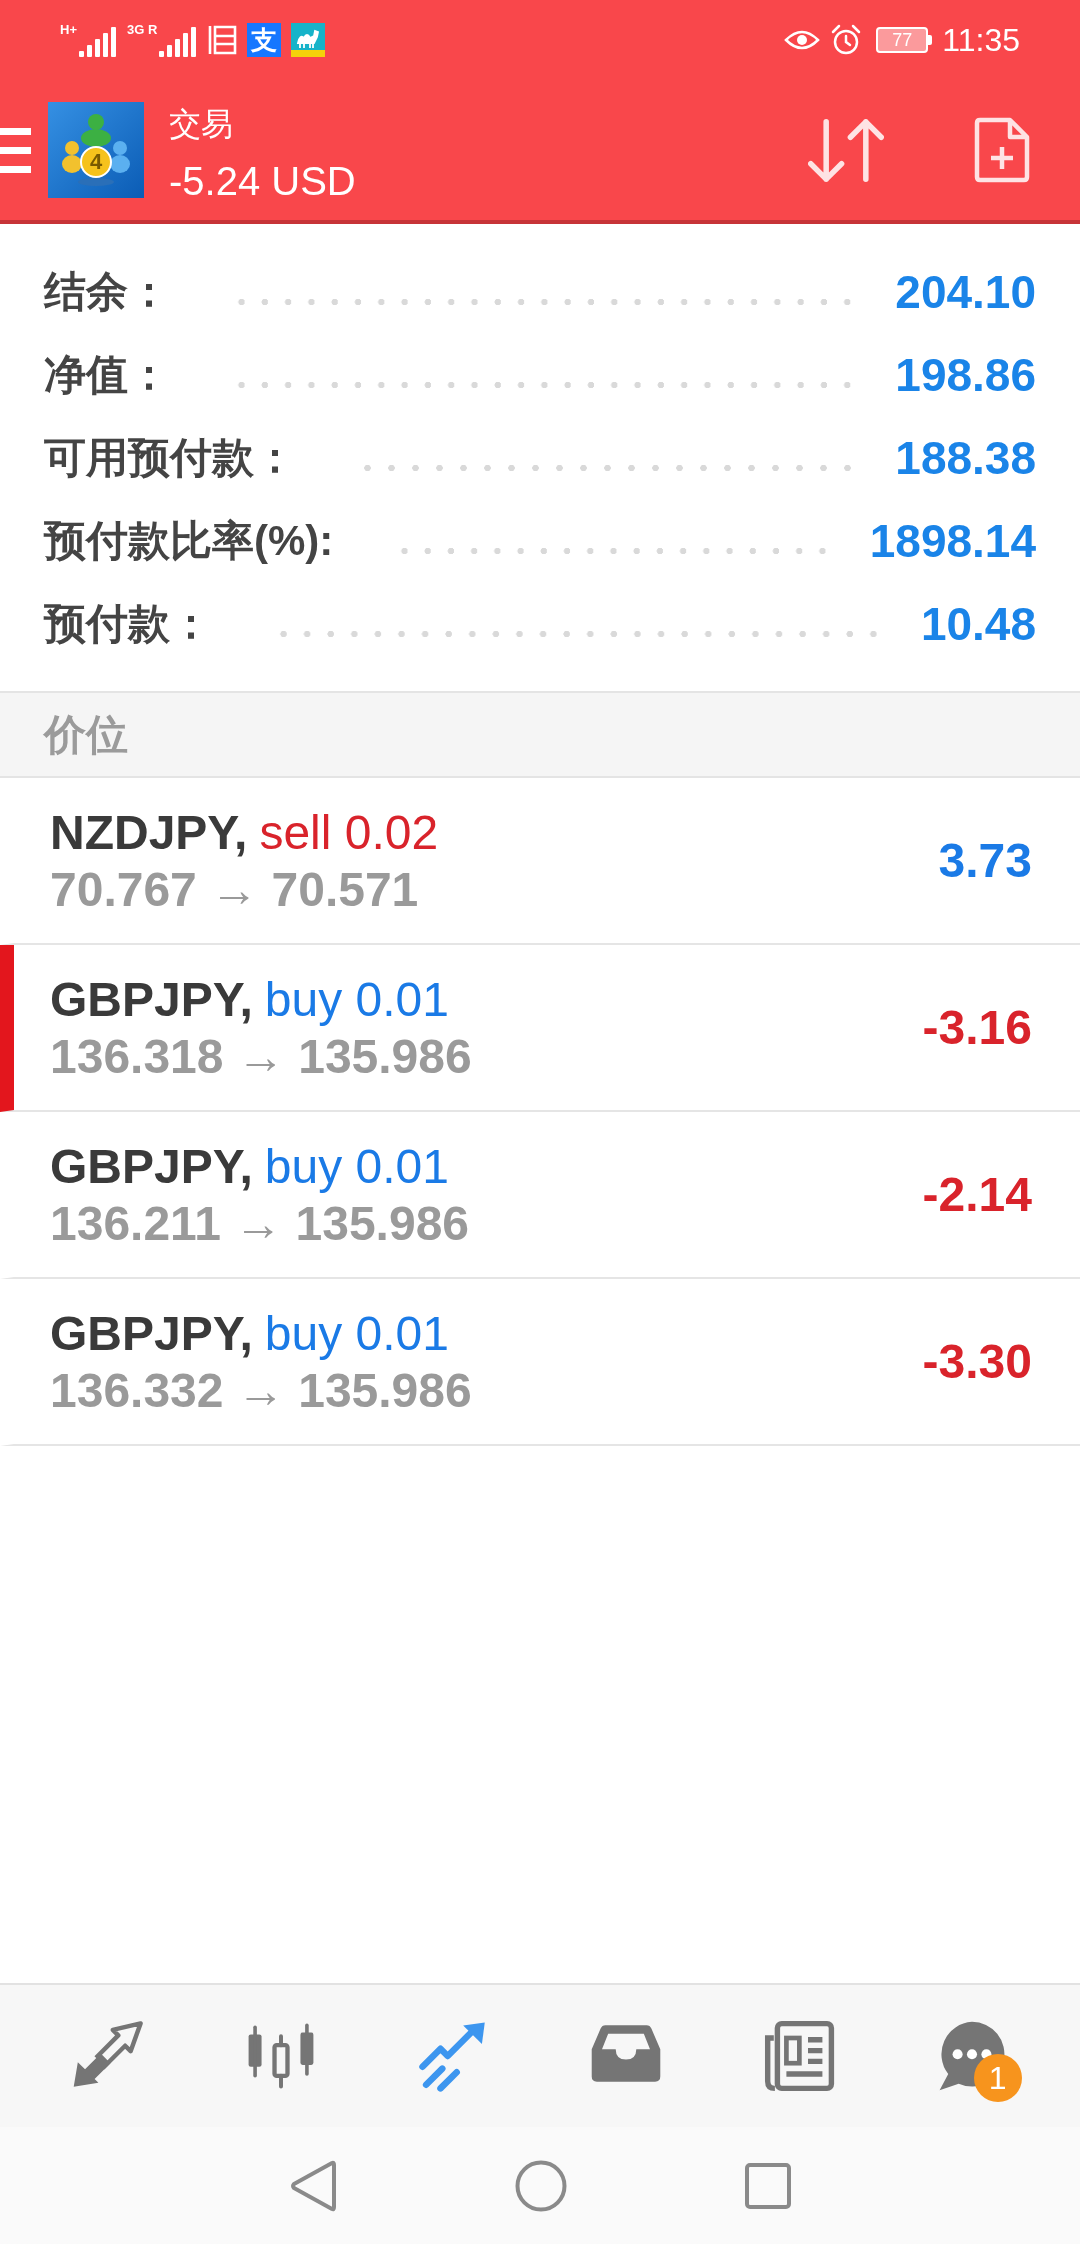 The image size is (1080, 2244). I want to click on price-text: 136.211 → 135.986, so click(260, 1223).